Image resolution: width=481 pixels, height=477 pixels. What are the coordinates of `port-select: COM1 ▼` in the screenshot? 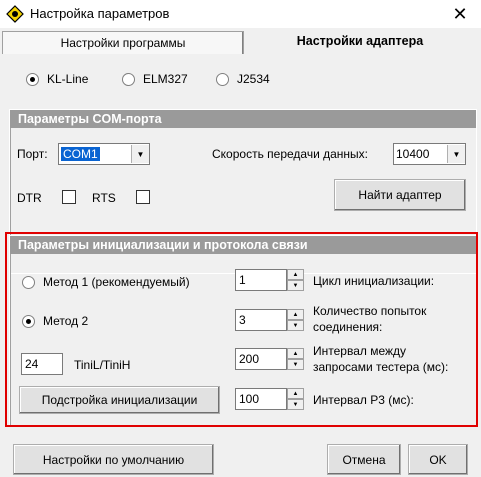 It's located at (104, 154).